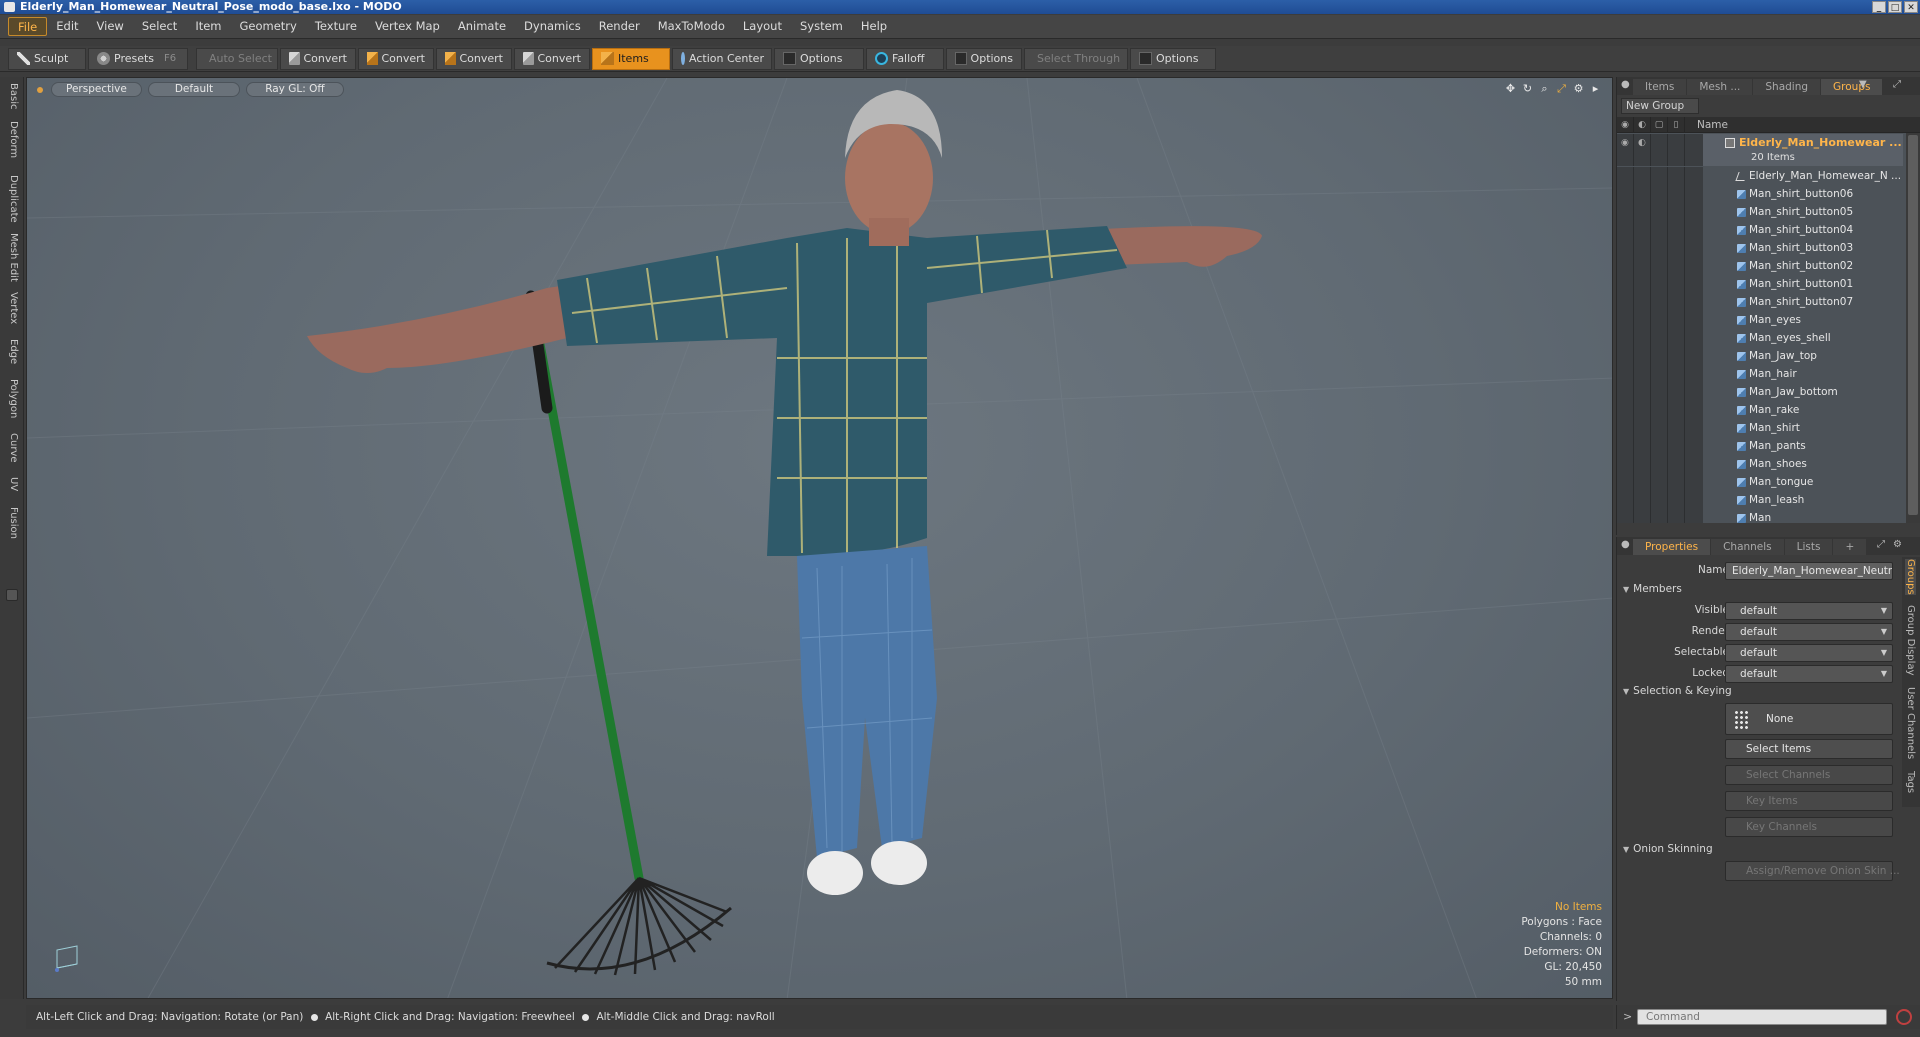  What do you see at coordinates (407, 26) in the screenshot?
I see `menu-vertex-map: Vertex Map` at bounding box center [407, 26].